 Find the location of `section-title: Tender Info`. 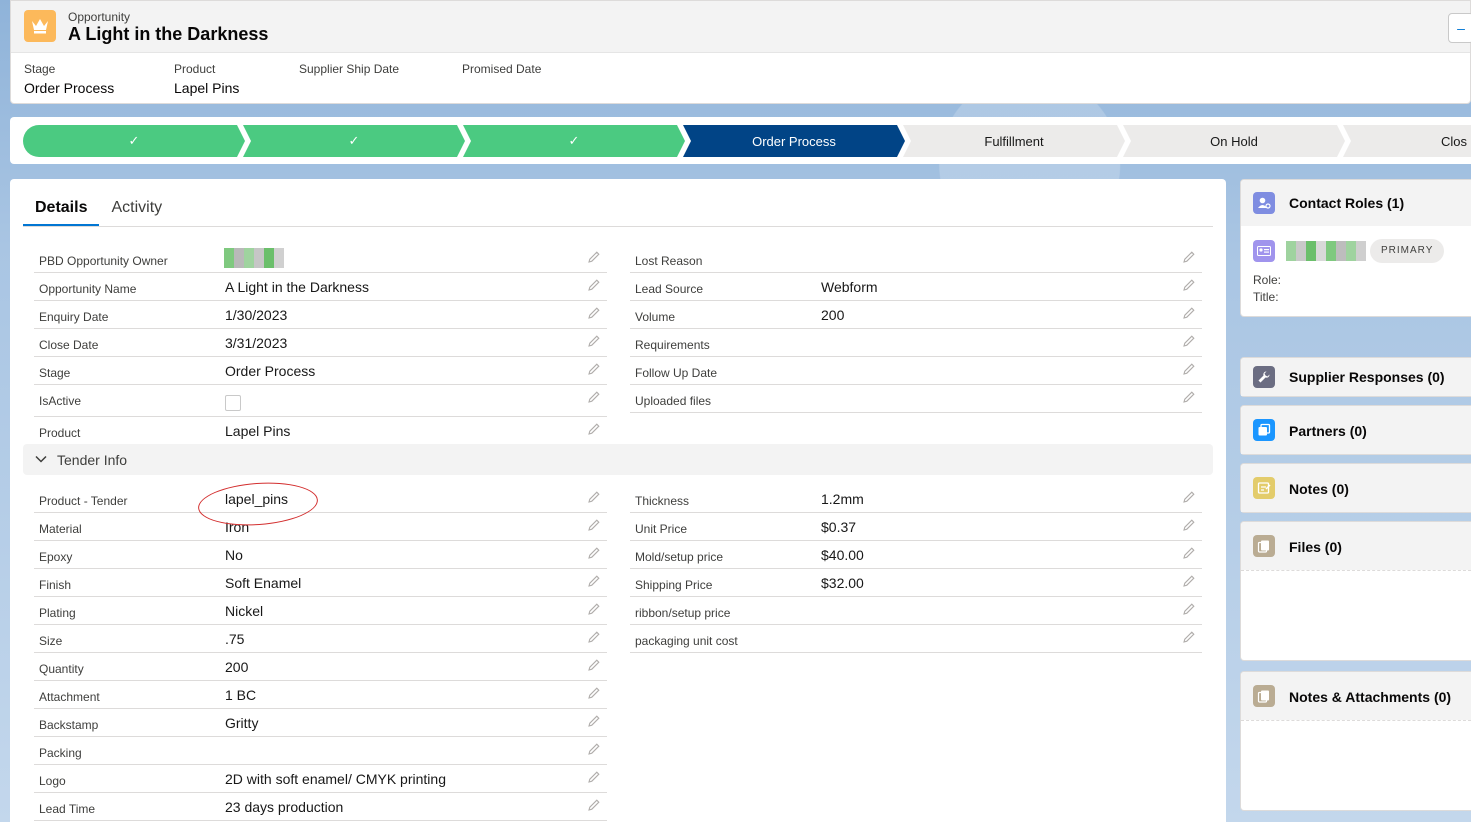

section-title: Tender Info is located at coordinates (92, 460).